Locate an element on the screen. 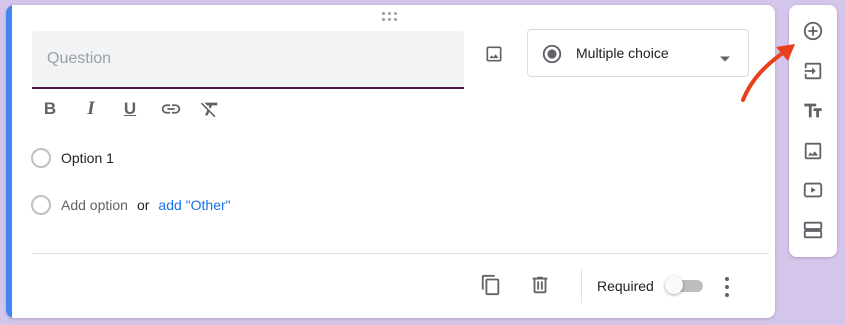 The image size is (845, 325). more-options-icon is located at coordinates (727, 287).